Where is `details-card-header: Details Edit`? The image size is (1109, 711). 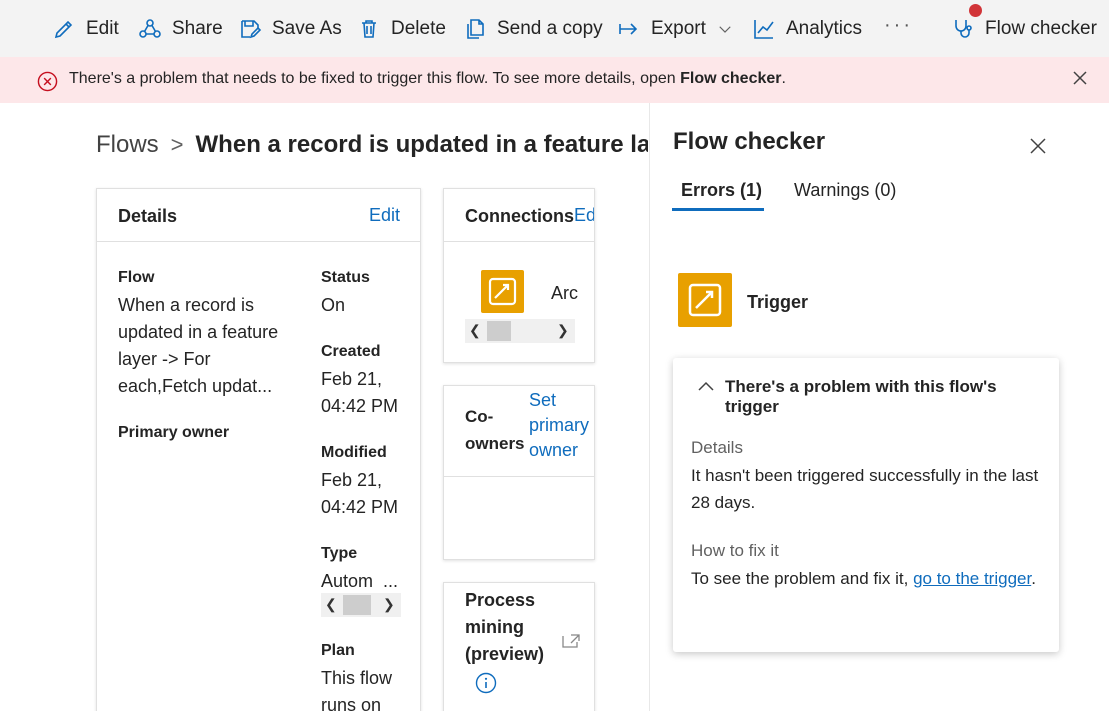 details-card-header: Details Edit is located at coordinates (258, 215).